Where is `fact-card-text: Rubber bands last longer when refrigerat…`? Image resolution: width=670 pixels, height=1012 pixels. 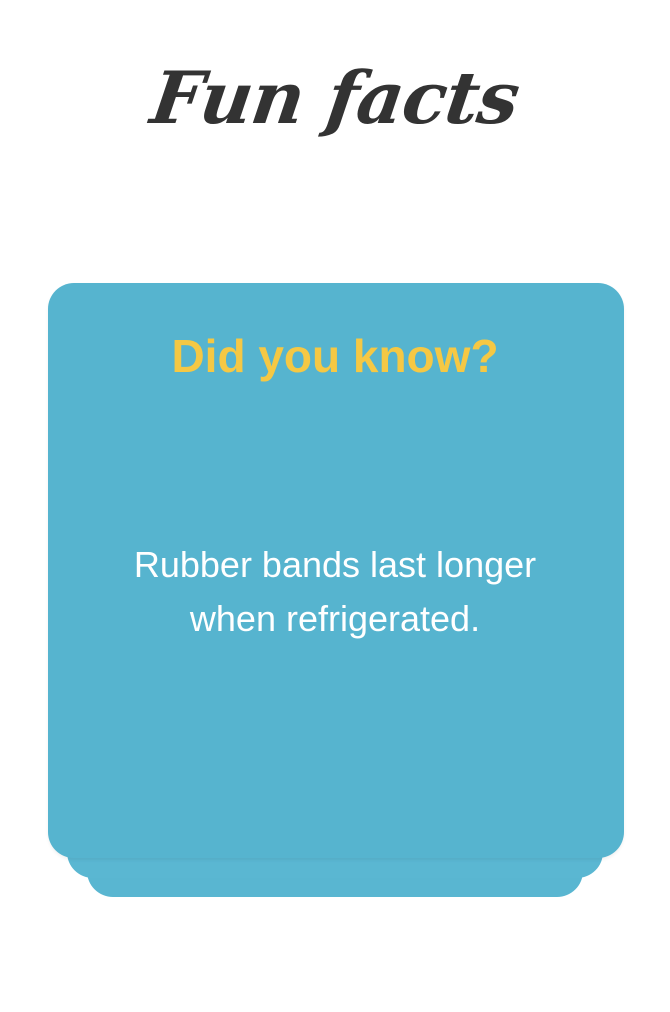
fact-card-text: Rubber bands last longer when refrigerat… is located at coordinates (335, 591).